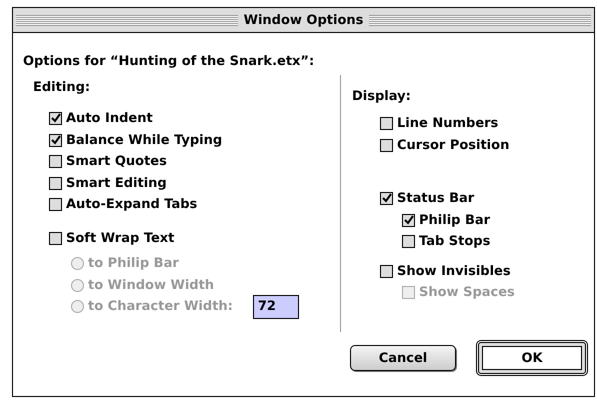  Describe the element at coordinates (116, 183) in the screenshot. I see `checkbox-label: Smart Editing` at that location.